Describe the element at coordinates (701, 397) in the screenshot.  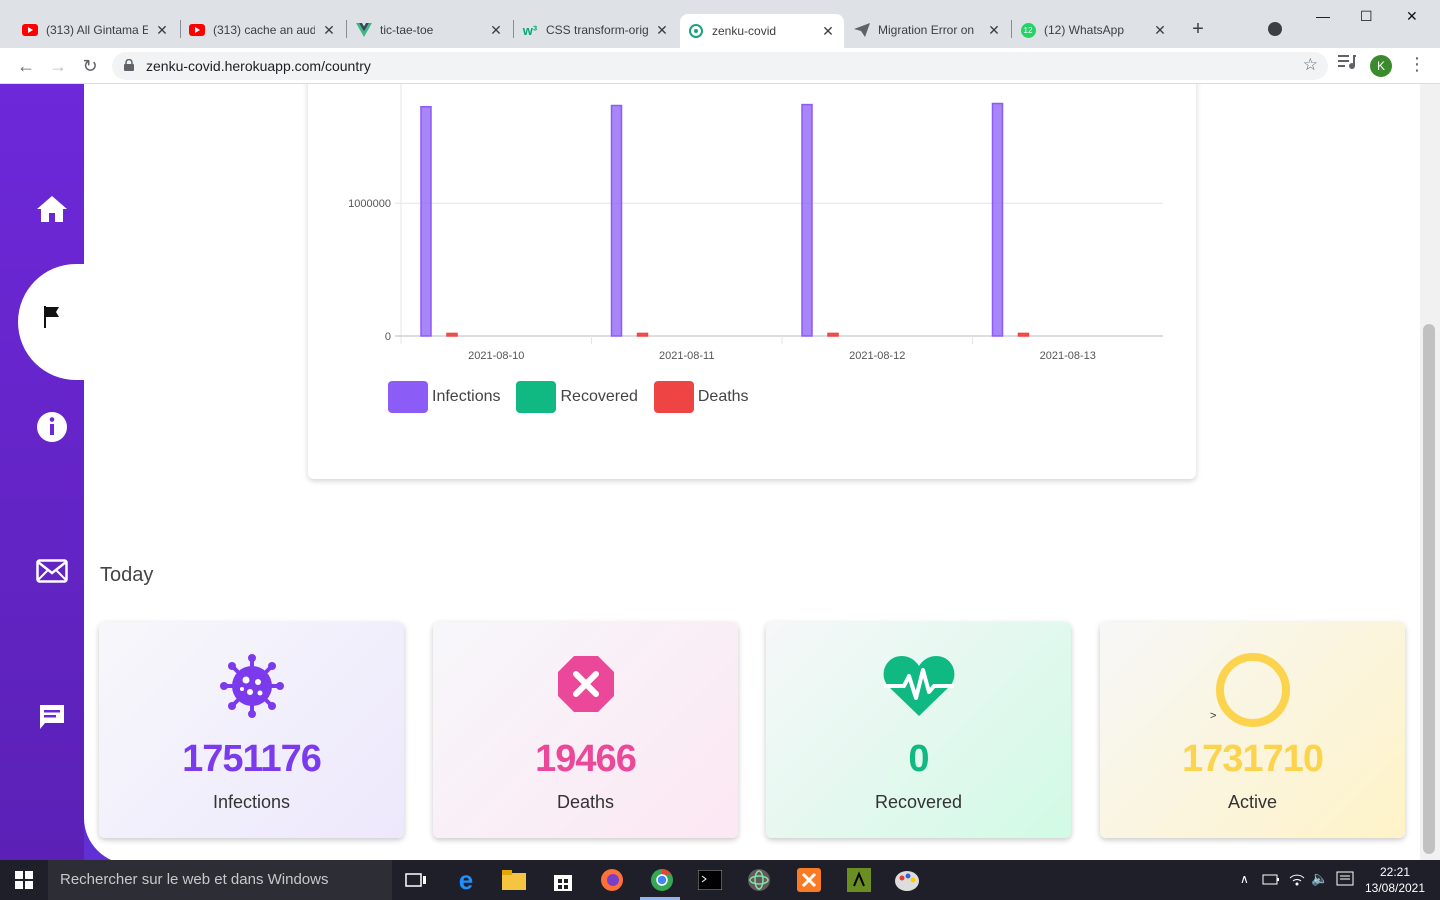
I see `legend-item-deaths: Deaths` at that location.